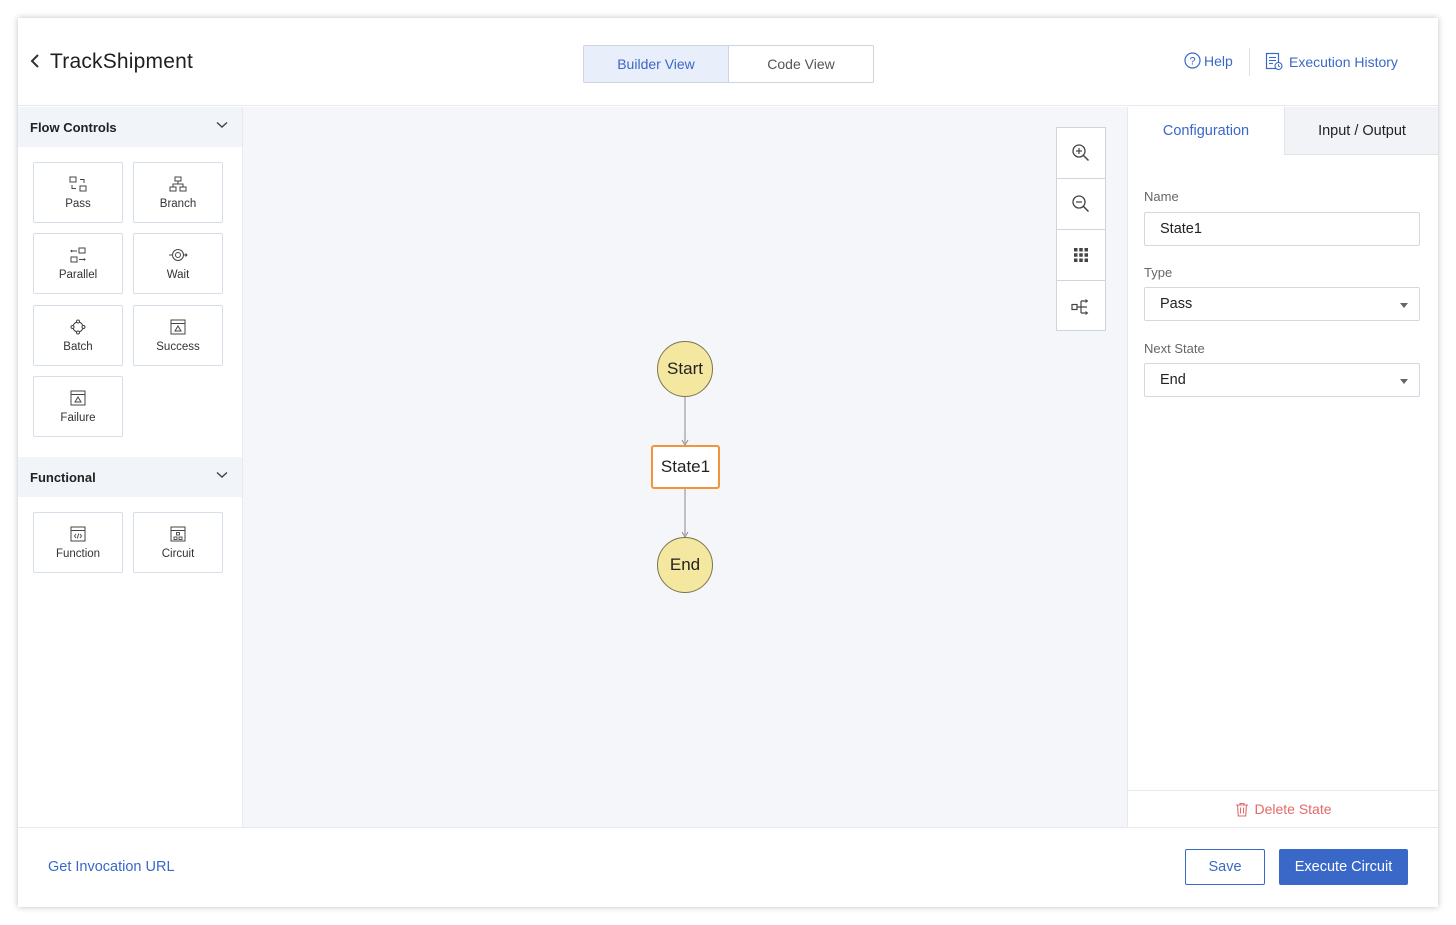 This screenshot has height=925, width=1456. I want to click on type-value: Pass, so click(1176, 304).